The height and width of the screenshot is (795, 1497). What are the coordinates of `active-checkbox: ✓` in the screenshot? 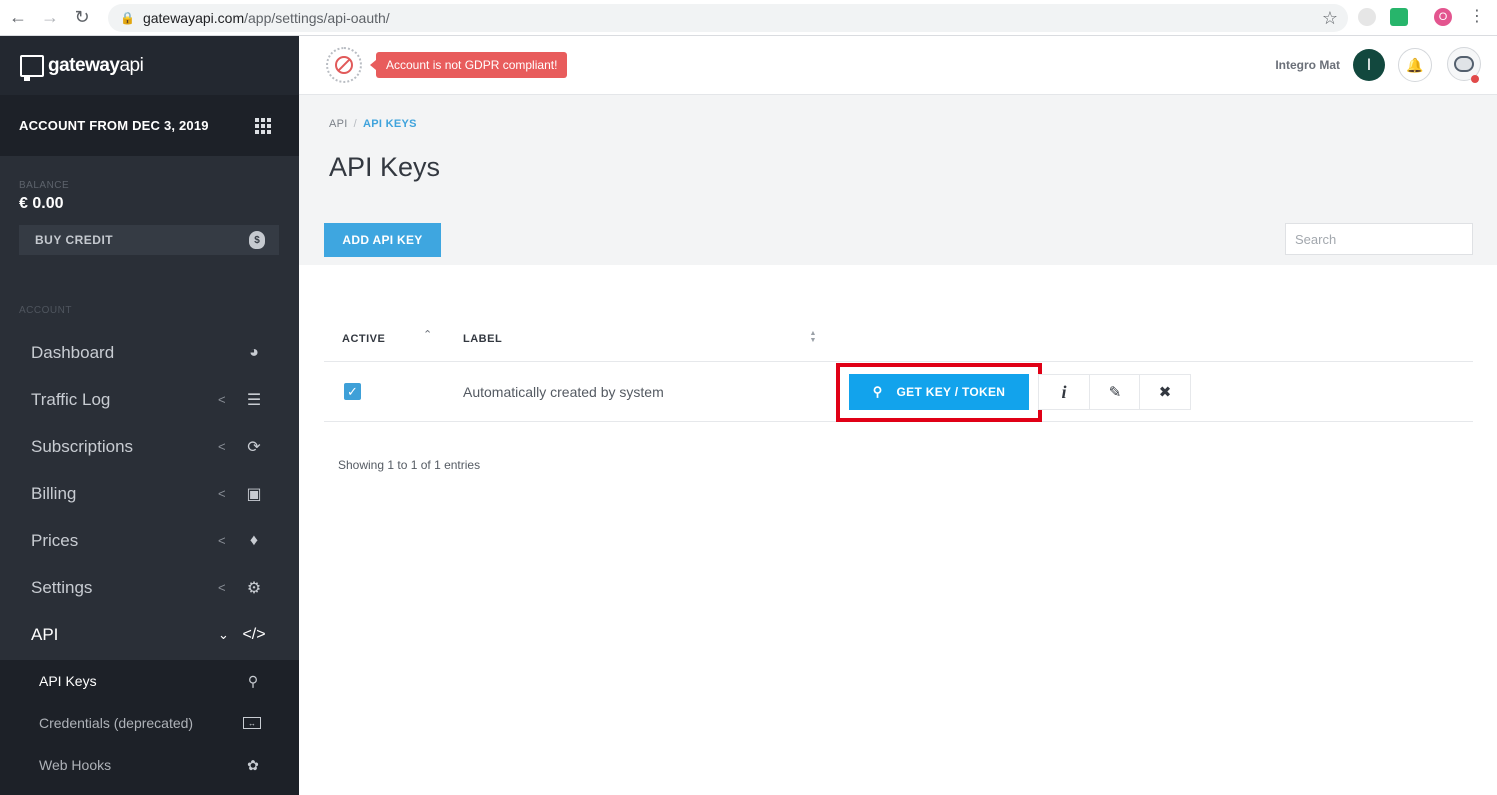 It's located at (352, 391).